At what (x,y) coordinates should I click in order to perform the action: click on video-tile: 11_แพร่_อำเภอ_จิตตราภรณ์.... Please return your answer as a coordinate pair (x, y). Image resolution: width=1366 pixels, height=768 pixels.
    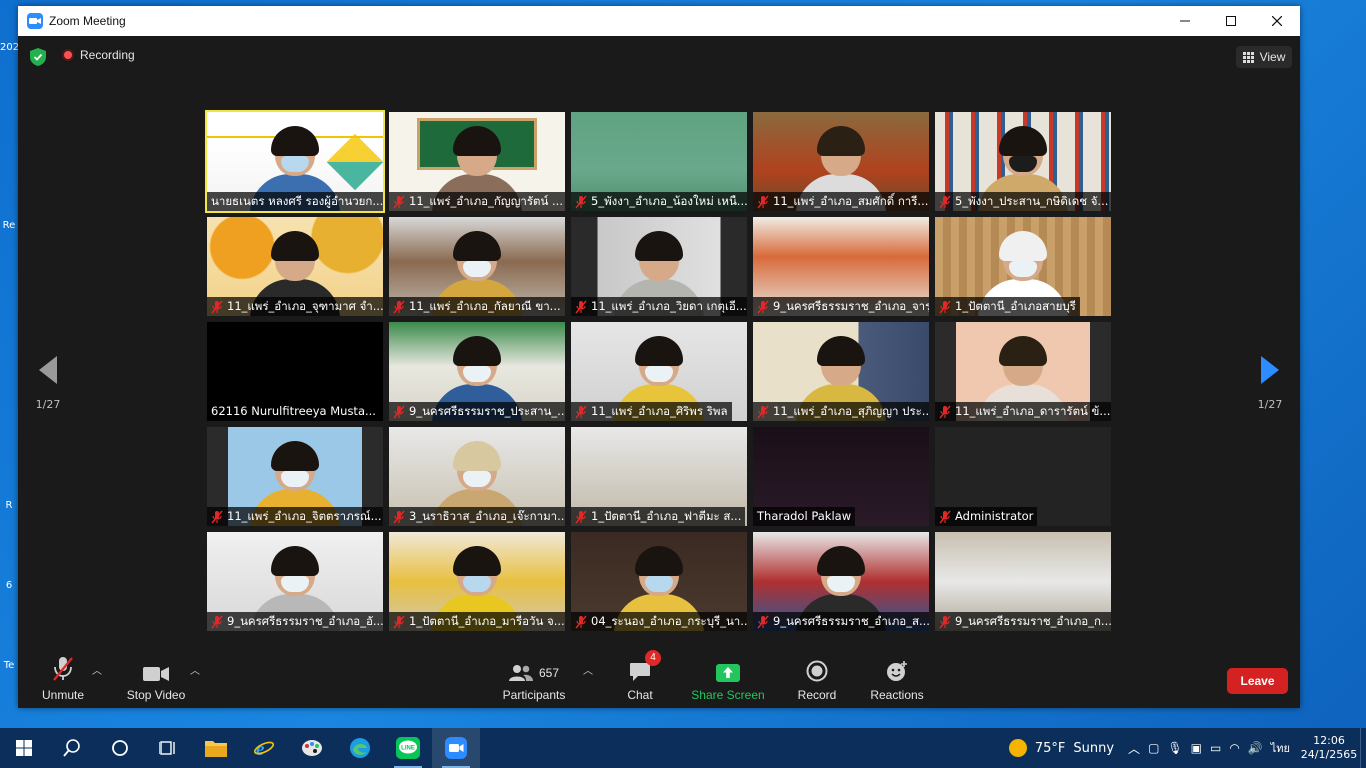
    Looking at the image, I should click on (295, 476).